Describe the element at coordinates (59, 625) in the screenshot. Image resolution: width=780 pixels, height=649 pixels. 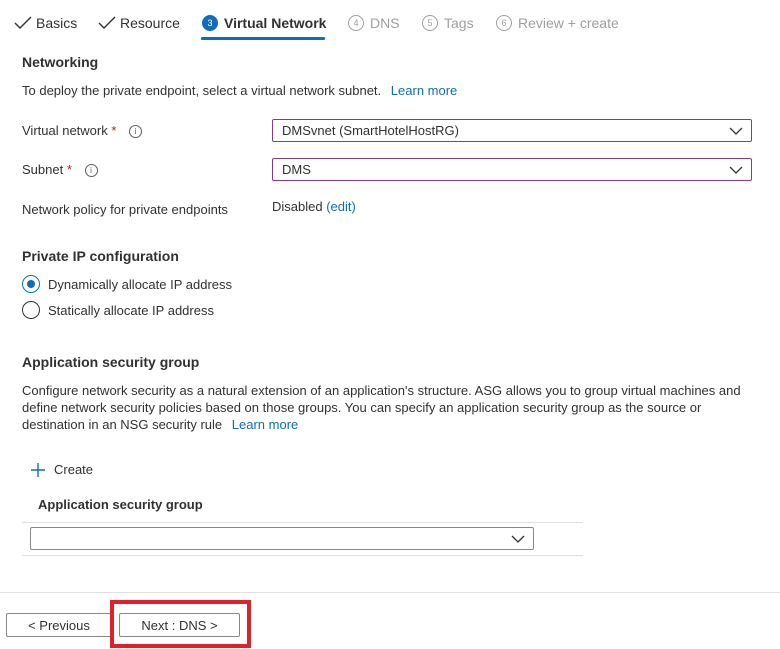
I see `previous-button: < Previous` at that location.